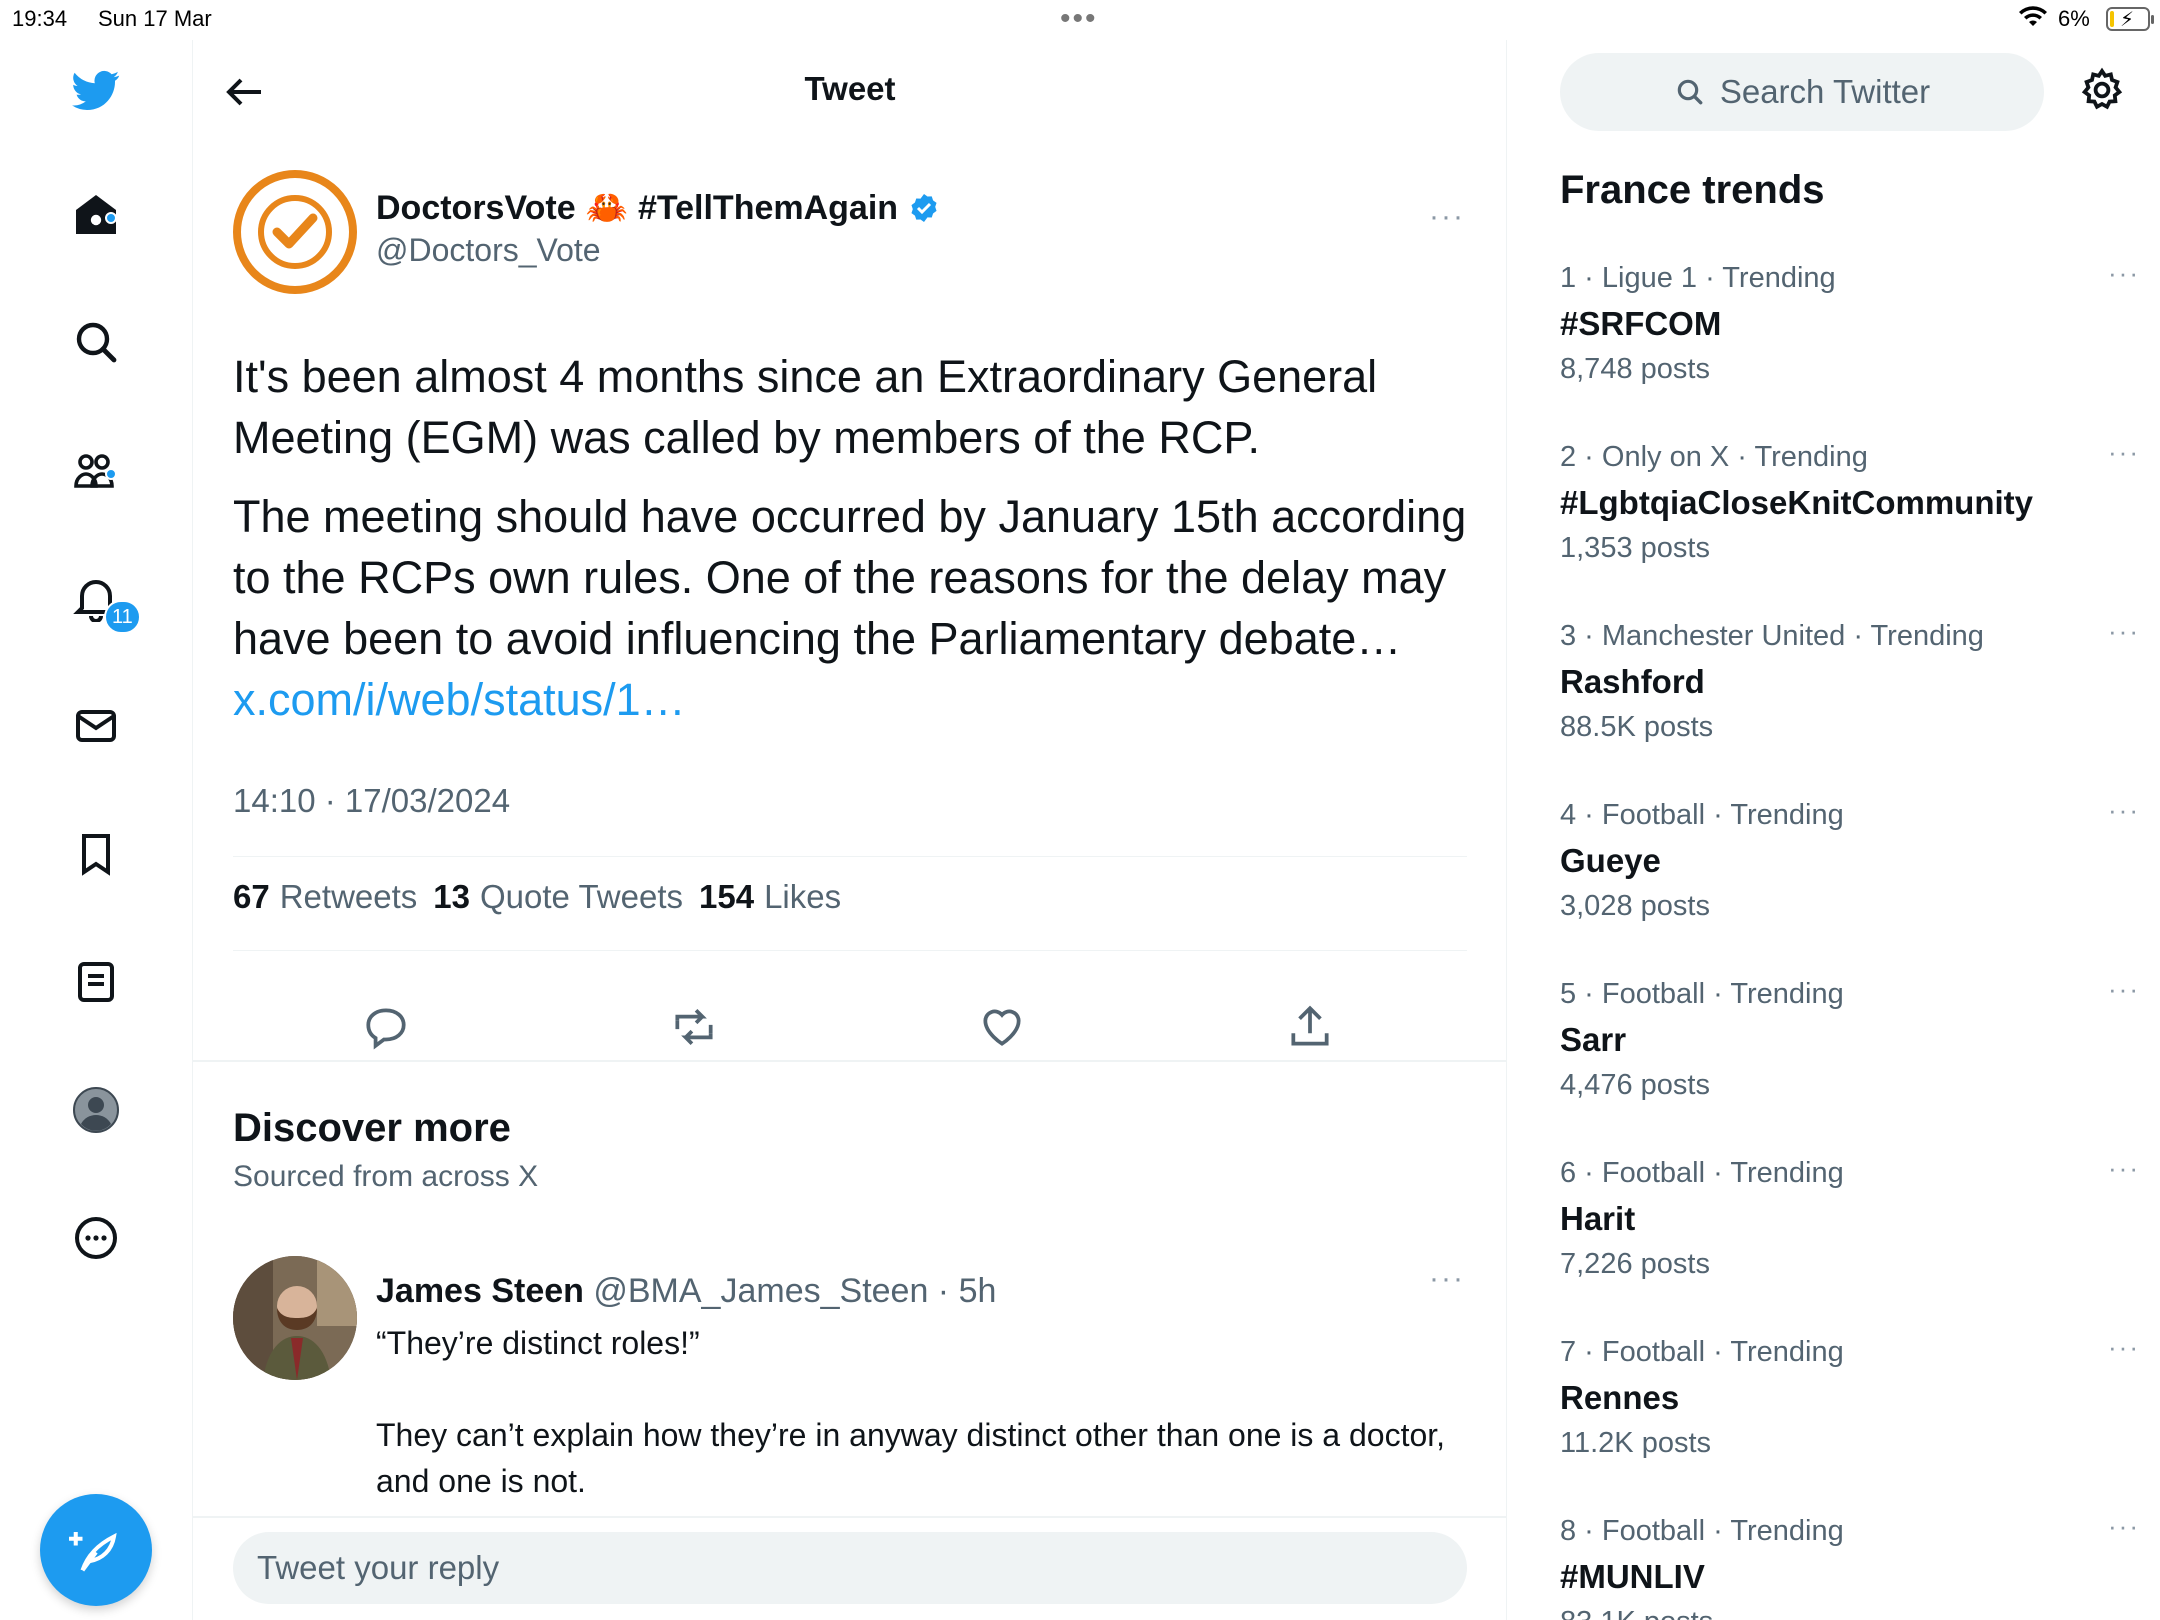 The image size is (2160, 1620). Describe the element at coordinates (1610, 860) in the screenshot. I see `trend-name: Gueye` at that location.